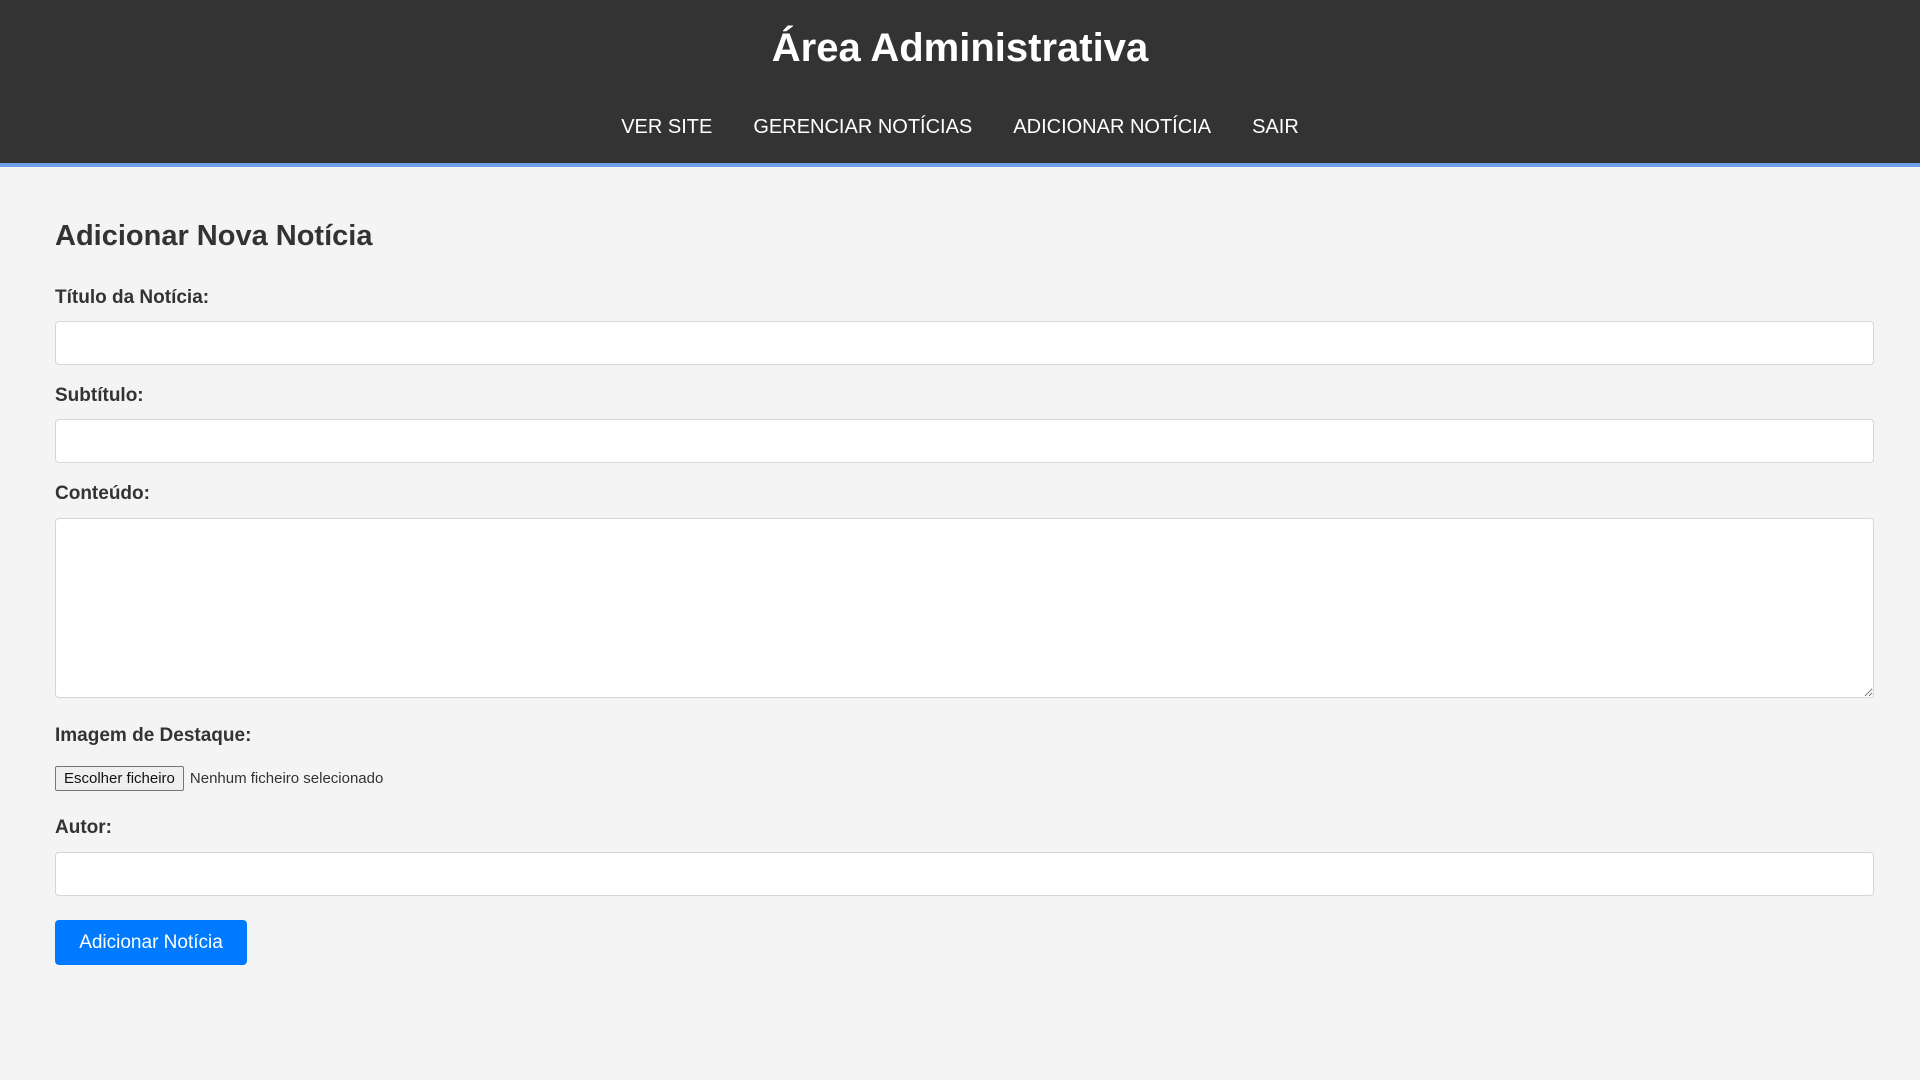 This screenshot has width=1920, height=1080. What do you see at coordinates (151, 942) in the screenshot?
I see `add-news-button: Adicionar Notícia` at bounding box center [151, 942].